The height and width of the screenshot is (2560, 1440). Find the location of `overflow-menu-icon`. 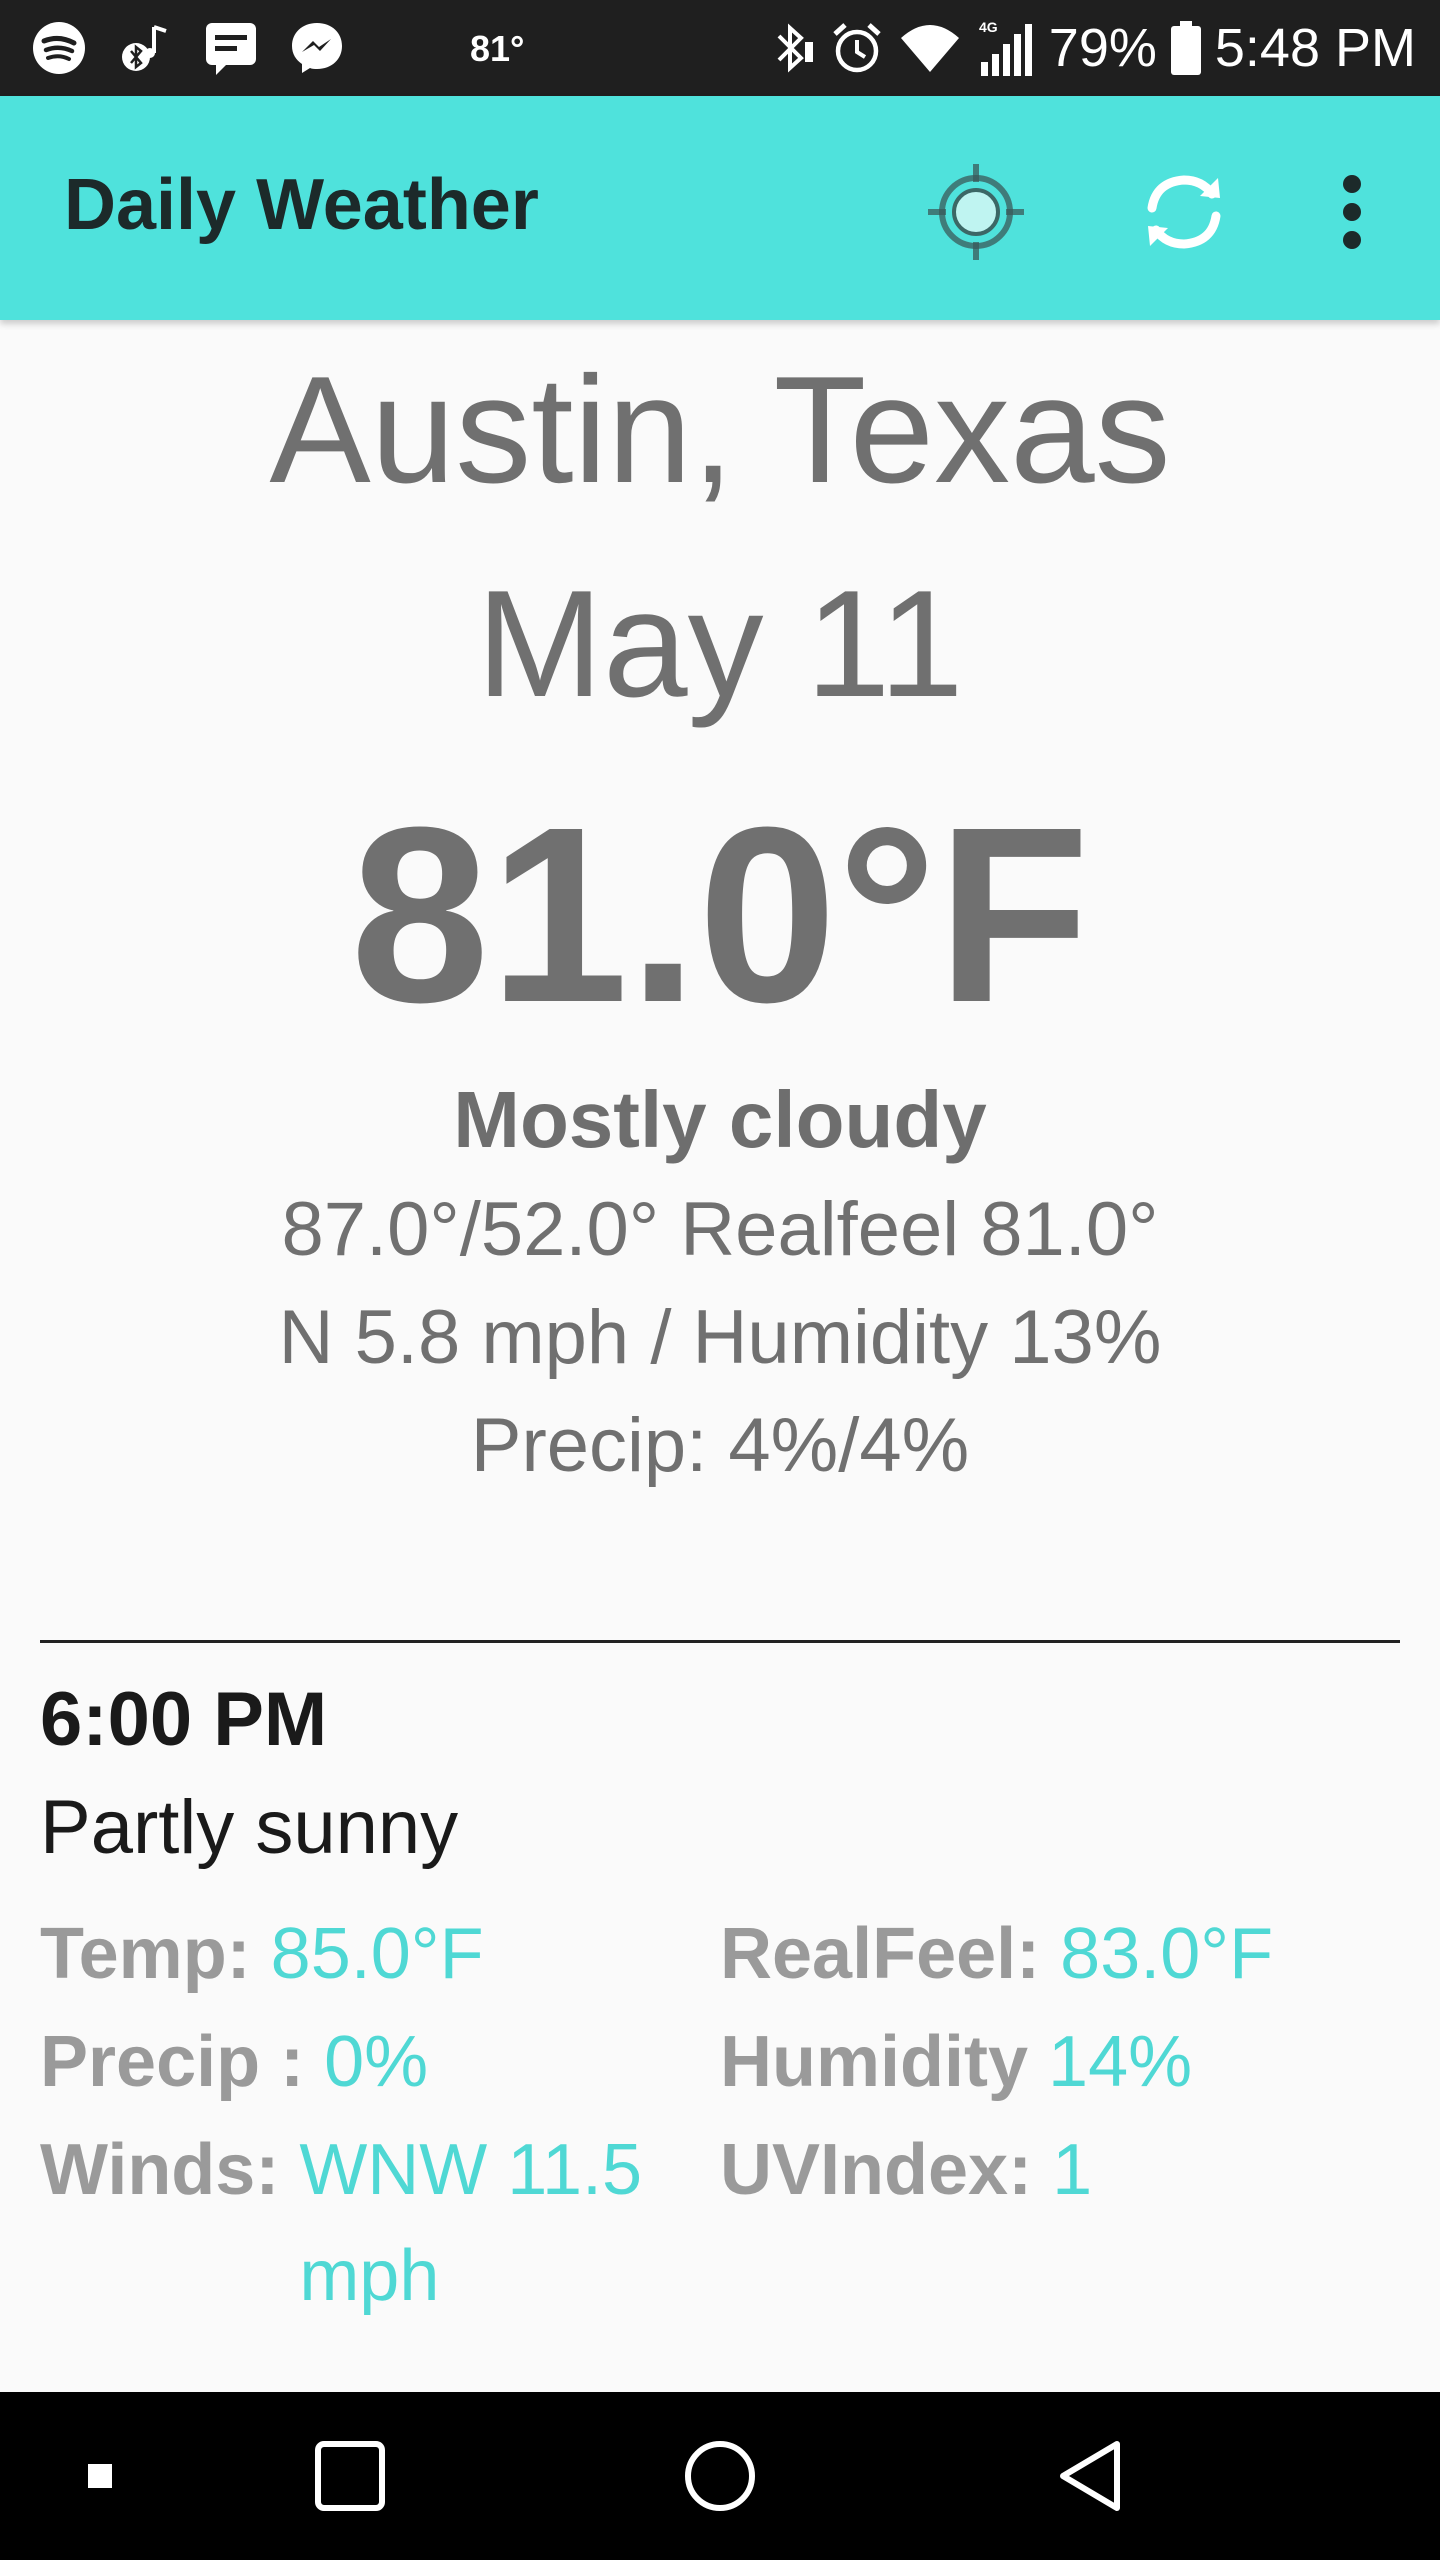

overflow-menu-icon is located at coordinates (1352, 212).